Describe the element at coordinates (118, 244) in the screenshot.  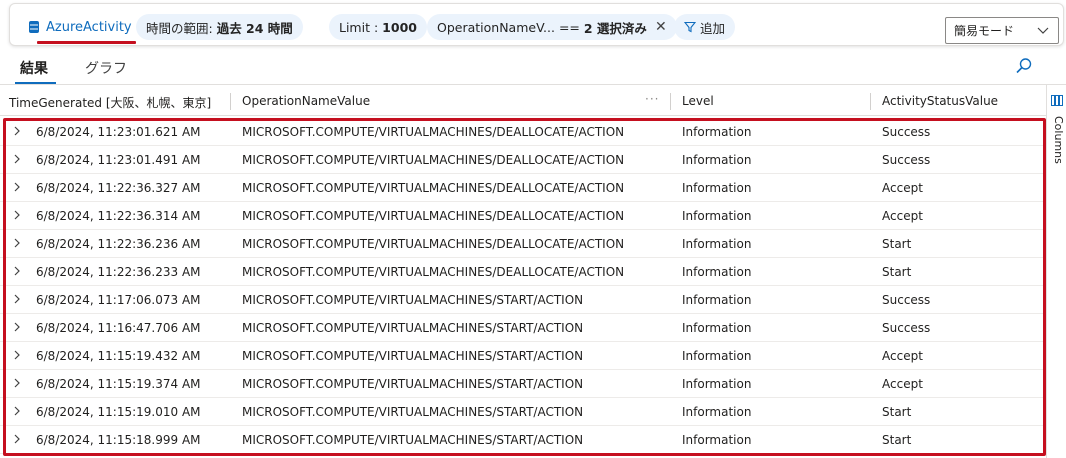
I see `cell-timegenerated: 6/8/2024, 11:22:36.236 AM` at that location.